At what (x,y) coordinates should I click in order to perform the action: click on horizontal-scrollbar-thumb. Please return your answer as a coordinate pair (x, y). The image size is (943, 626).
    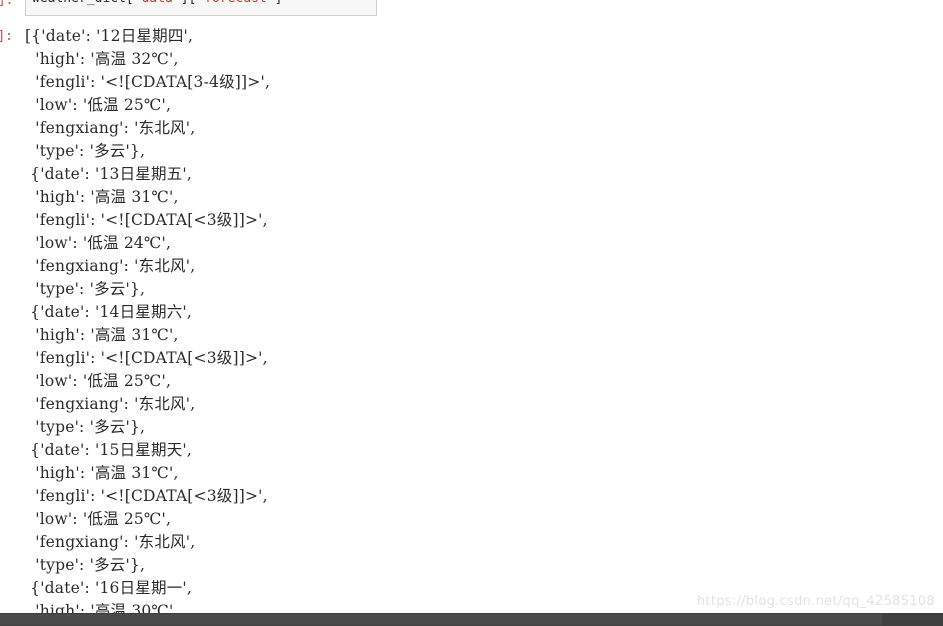
    Looking at the image, I should click on (441, 619).